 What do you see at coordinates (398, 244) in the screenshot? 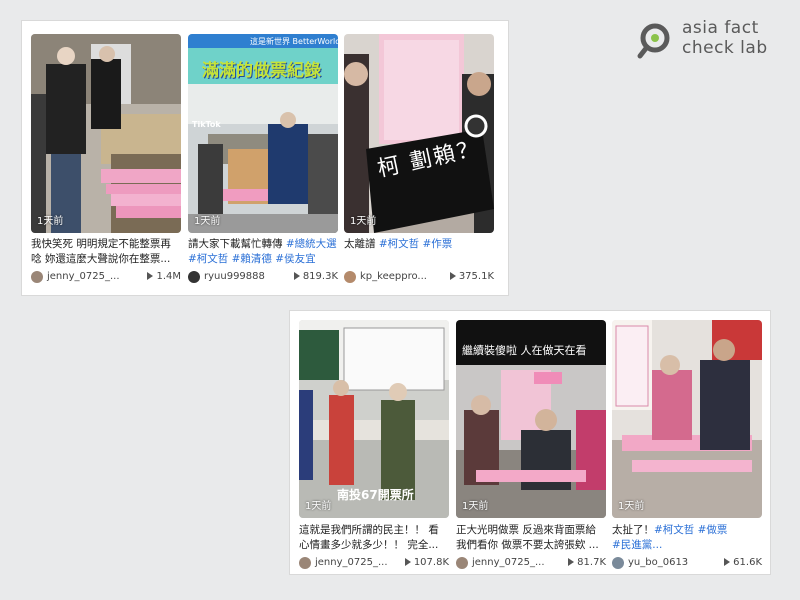
I see `video-caption: 太離譜 #柯文哲 #作票` at bounding box center [398, 244].